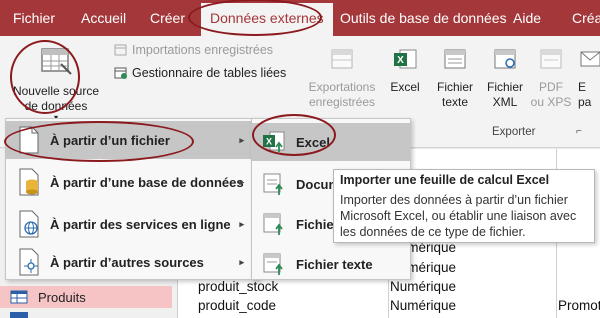 The height and width of the screenshot is (318, 600). What do you see at coordinates (140, 224) in the screenshot?
I see `menu-item-label: À partir des services en ligne` at bounding box center [140, 224].